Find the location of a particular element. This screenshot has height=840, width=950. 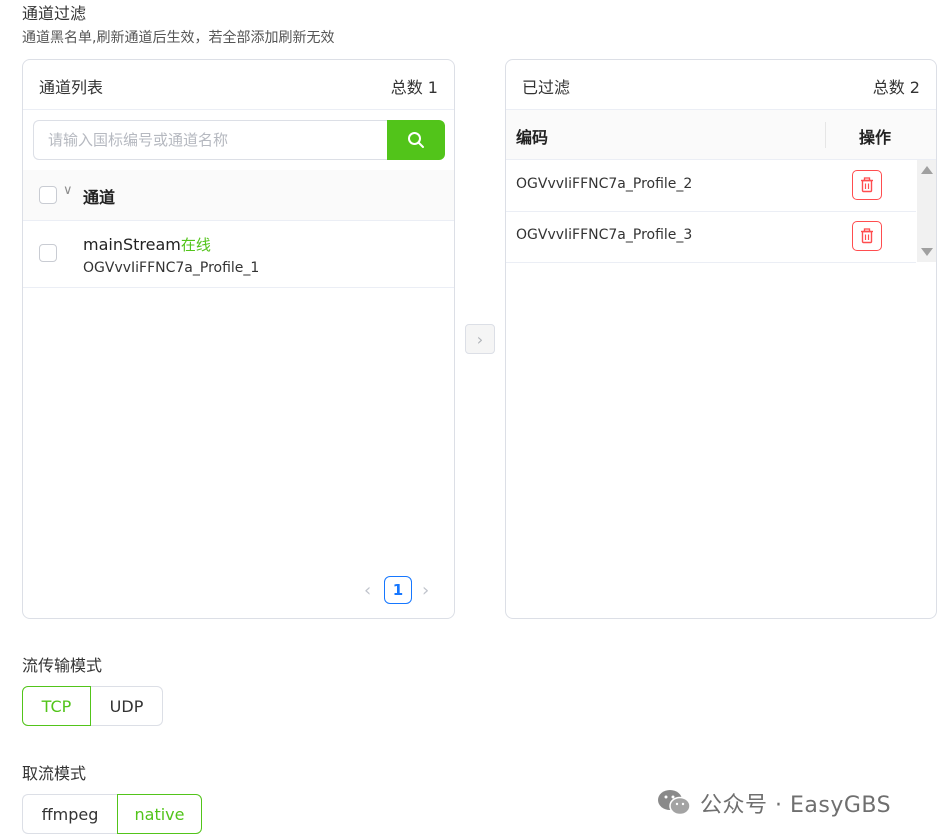

ffmpeg-option: ffmpeg is located at coordinates (69, 814).